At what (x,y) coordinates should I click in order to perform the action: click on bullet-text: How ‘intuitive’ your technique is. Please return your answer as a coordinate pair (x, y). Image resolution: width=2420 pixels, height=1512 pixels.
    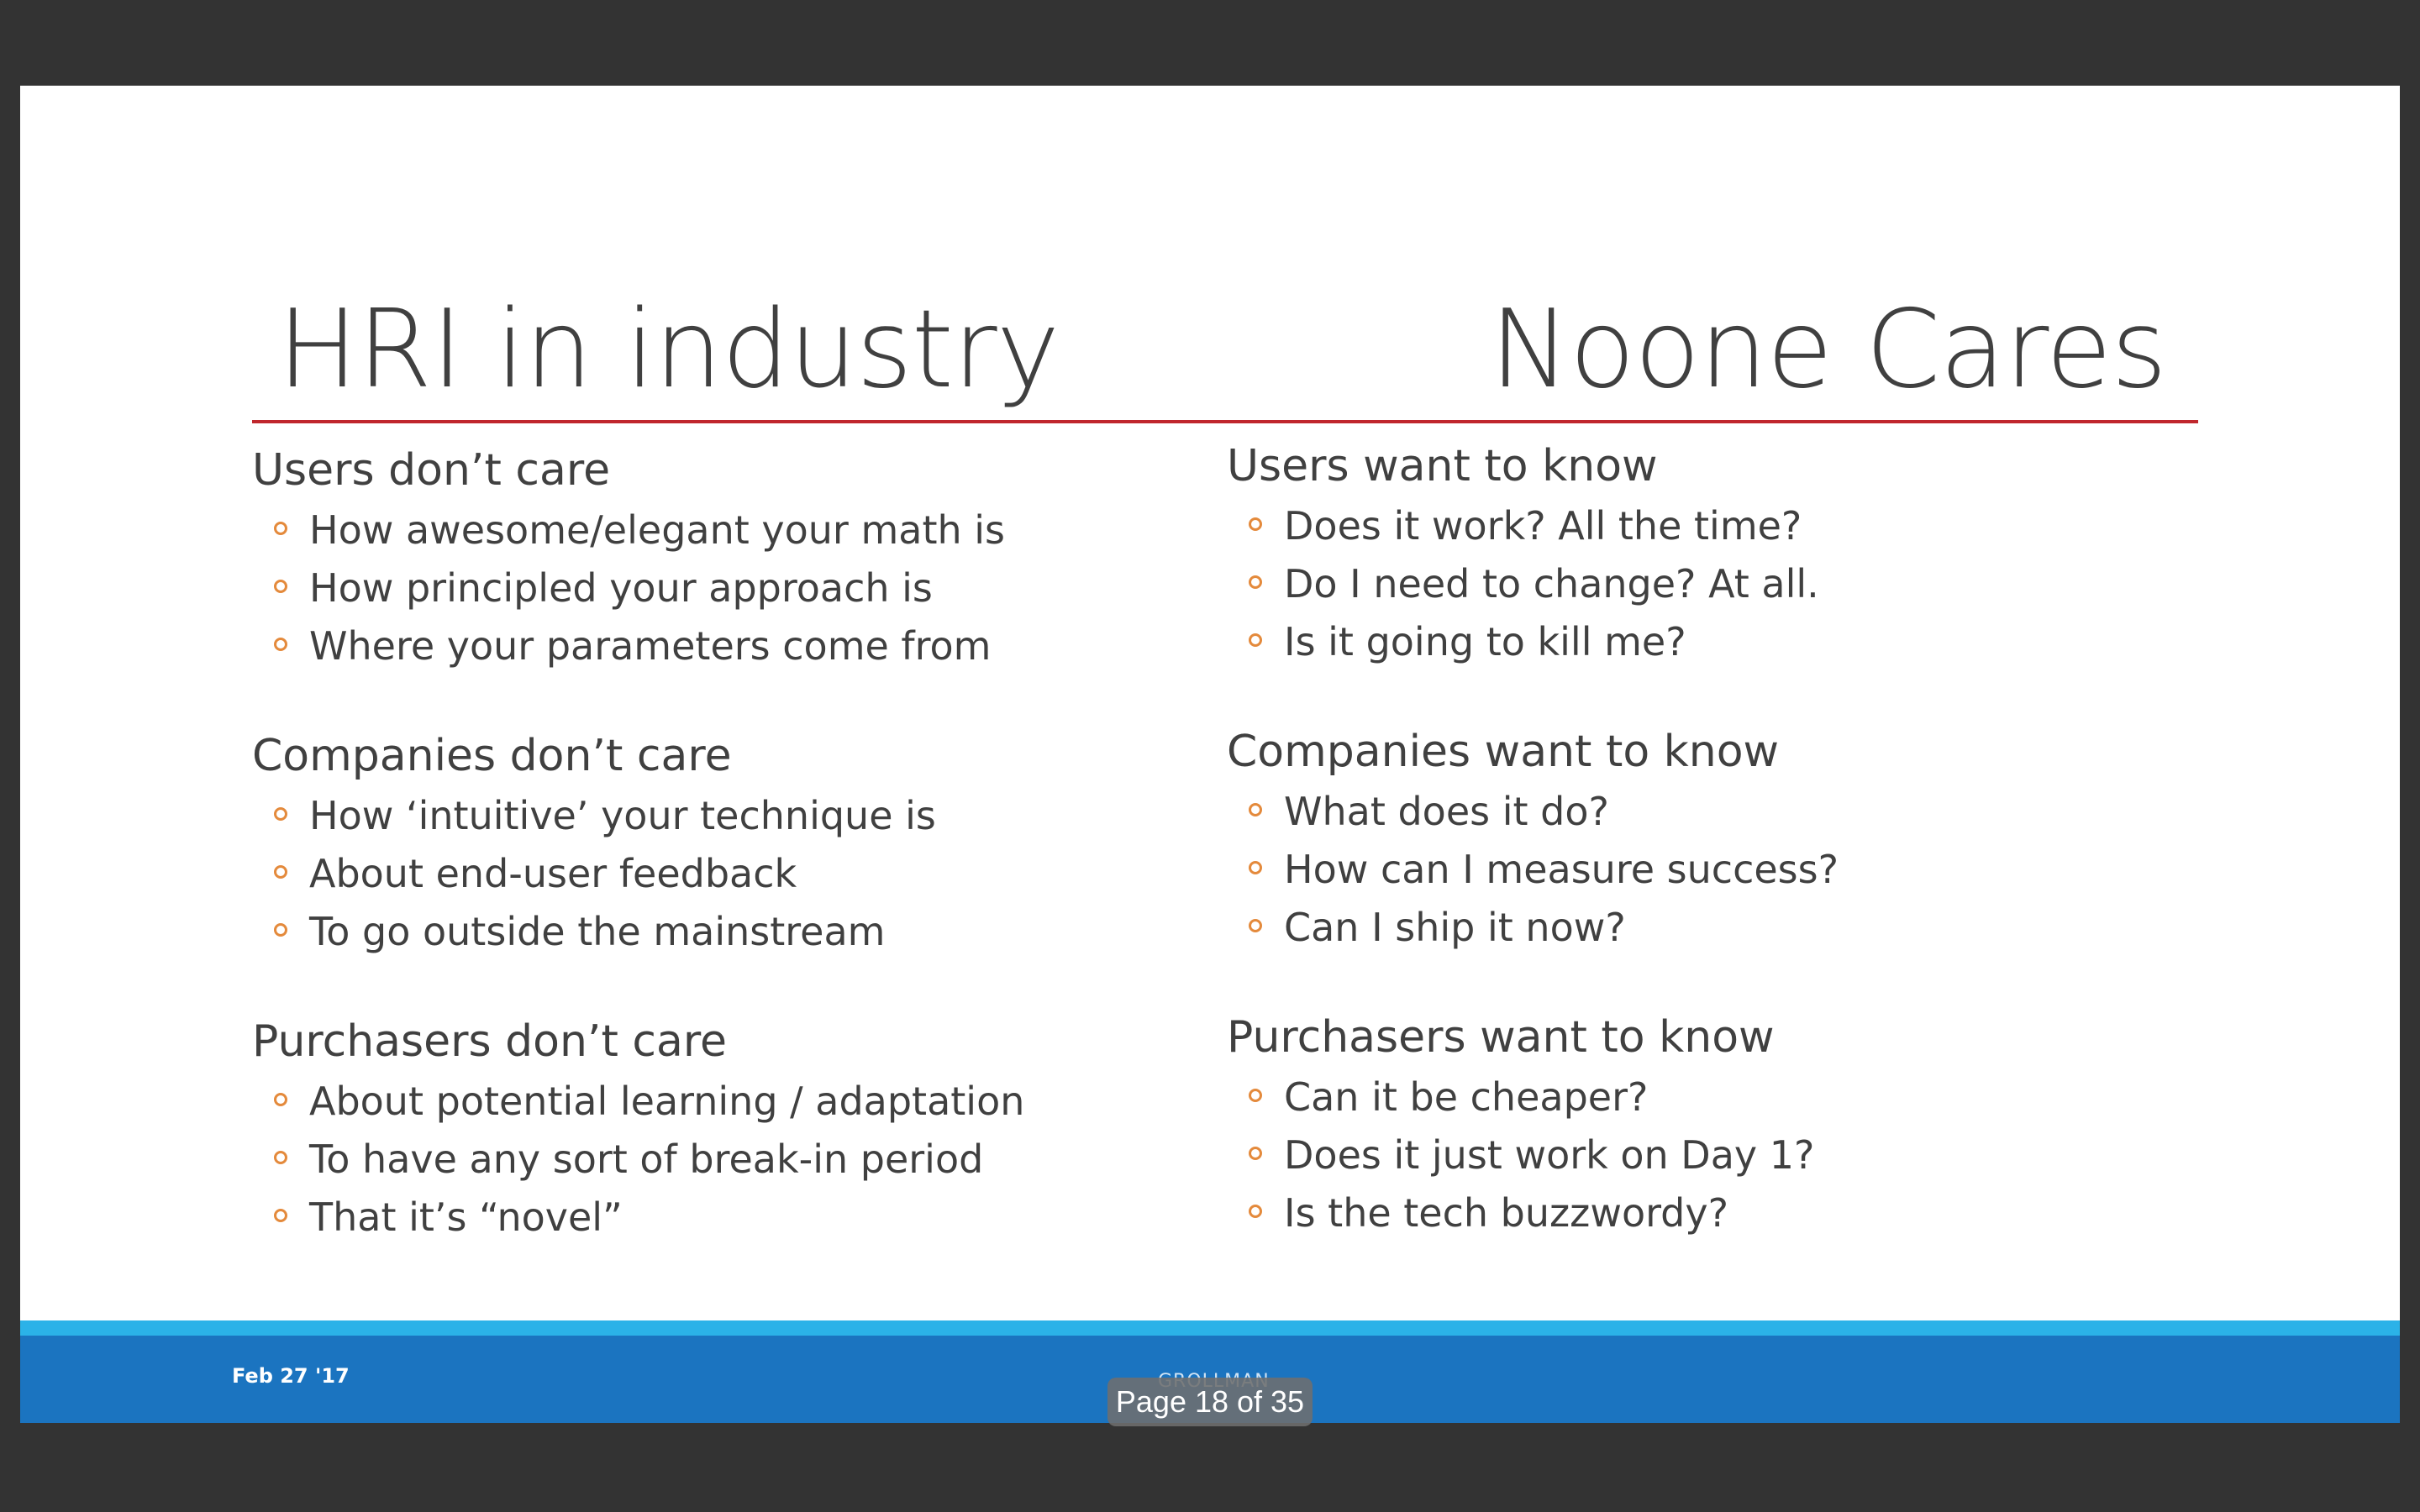
    Looking at the image, I should click on (622, 815).